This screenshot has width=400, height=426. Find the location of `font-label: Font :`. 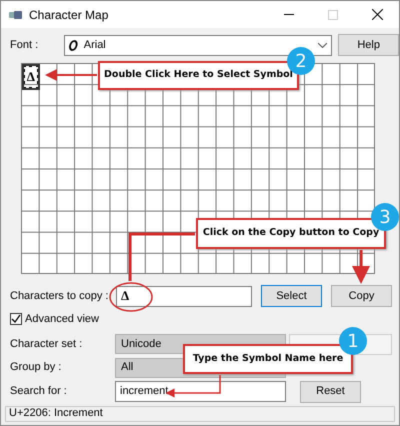

font-label: Font : is located at coordinates (25, 45).